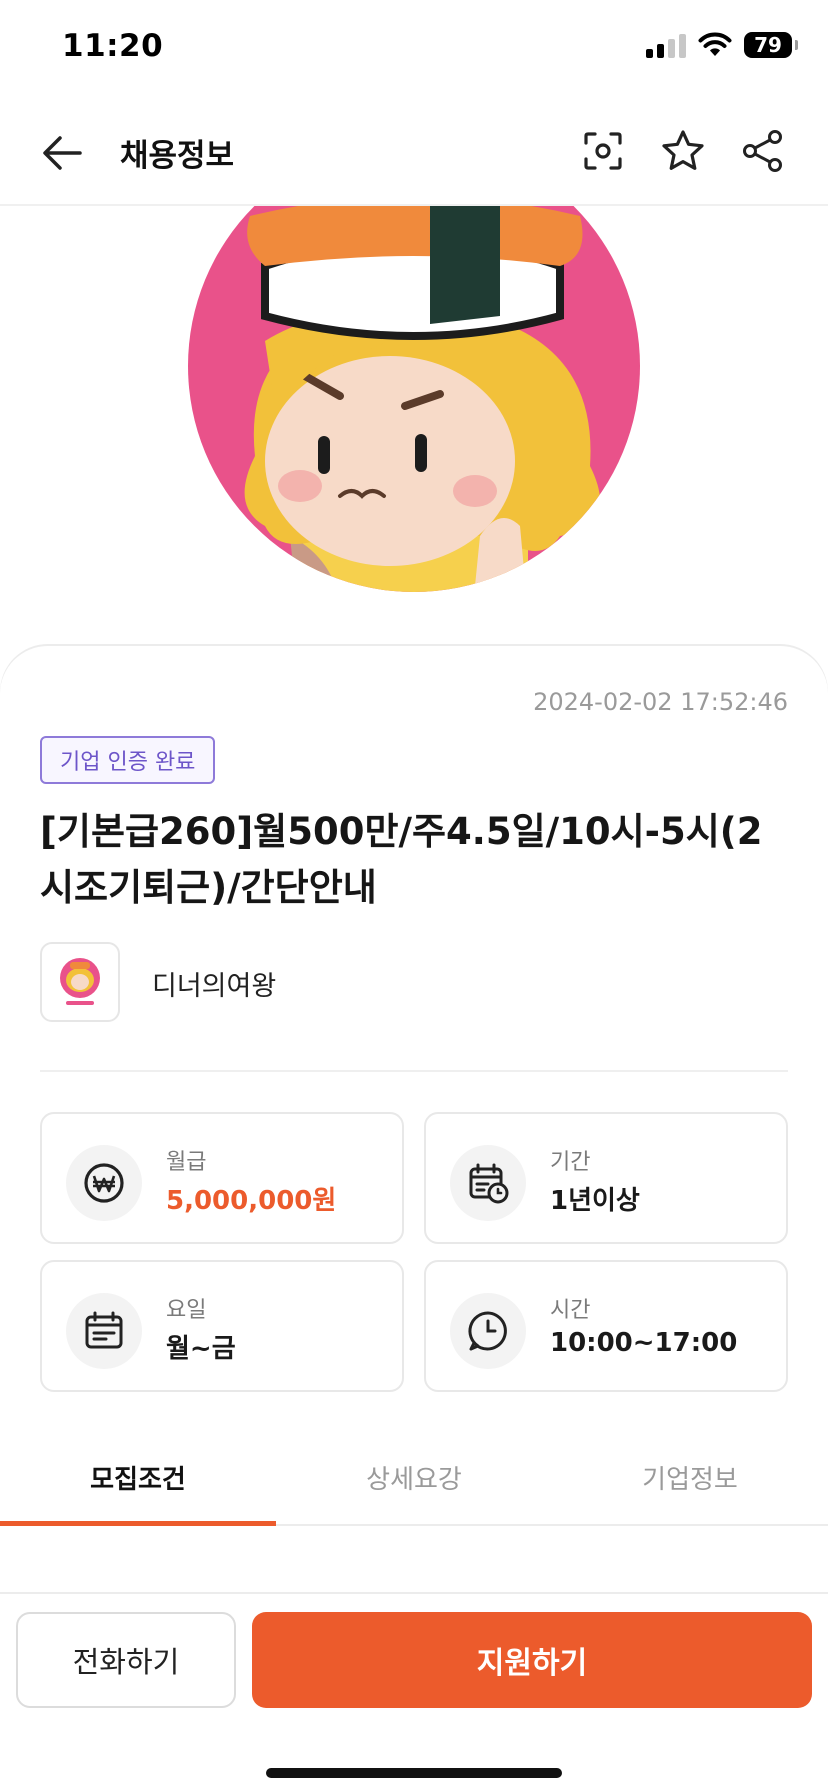 Image resolution: width=828 pixels, height=1792 pixels. Describe the element at coordinates (177, 156) in the screenshot. I see `page-title: 채용정보` at that location.